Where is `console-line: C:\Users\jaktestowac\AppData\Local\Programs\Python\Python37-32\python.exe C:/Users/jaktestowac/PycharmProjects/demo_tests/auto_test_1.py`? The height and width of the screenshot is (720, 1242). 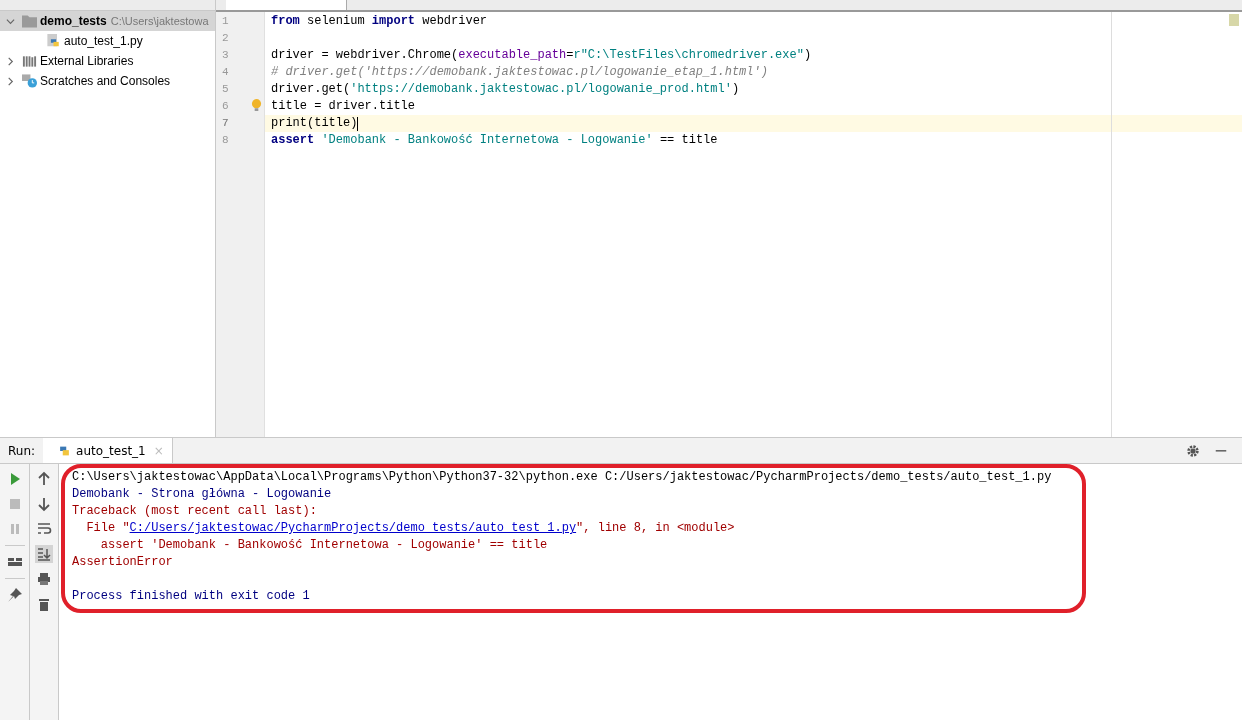
console-line: C:\Users\jaktestowac\AppData\Local\Programs\Python\Python37-32\python.exe C:/Users/jaktestowac/PycharmProjects/demo_tests/auto_test_1.py is located at coordinates (562, 477).